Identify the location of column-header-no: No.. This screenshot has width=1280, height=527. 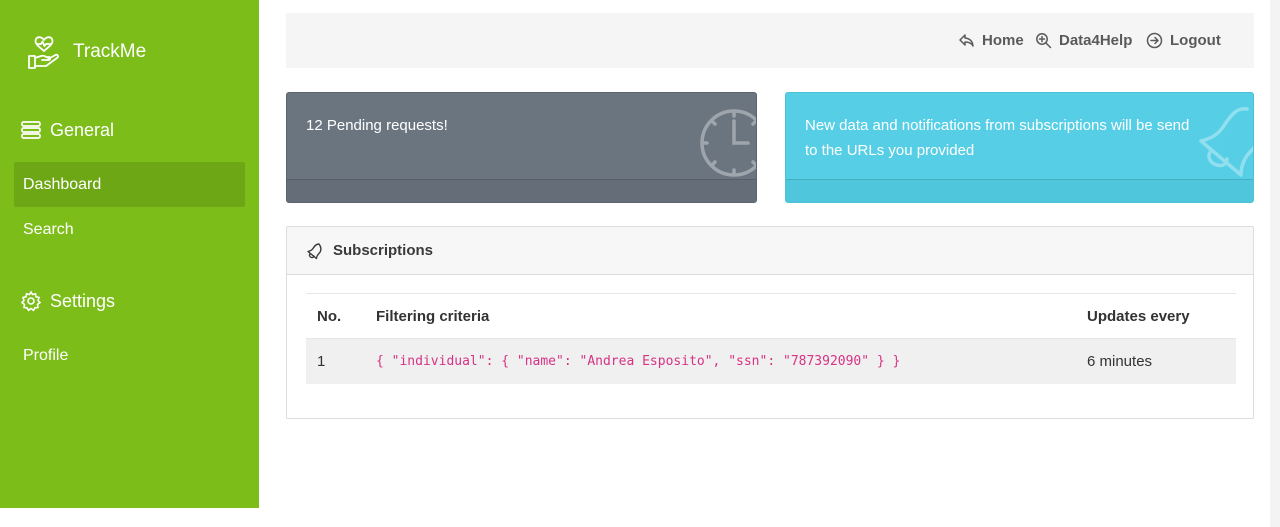
(329, 316).